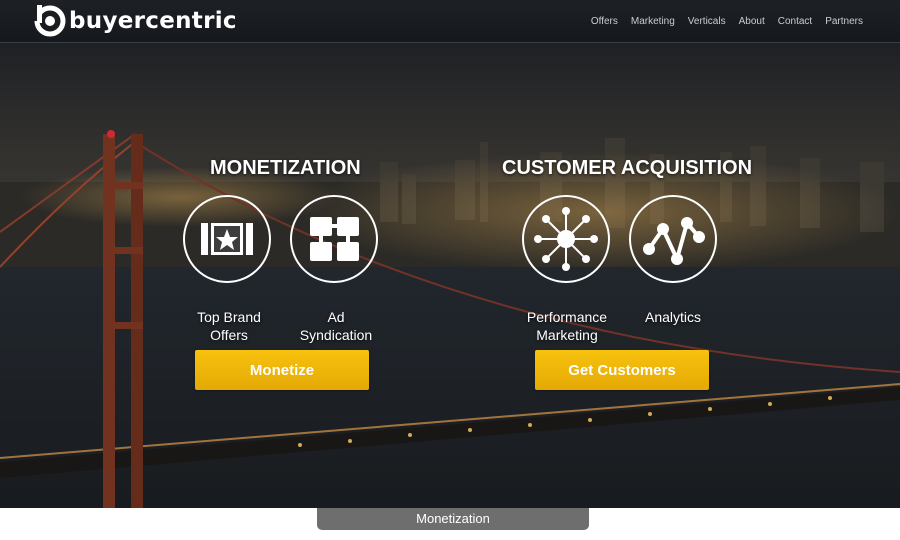 This screenshot has height=540, width=900. Describe the element at coordinates (282, 370) in the screenshot. I see `monetize-button: Monetize` at that location.